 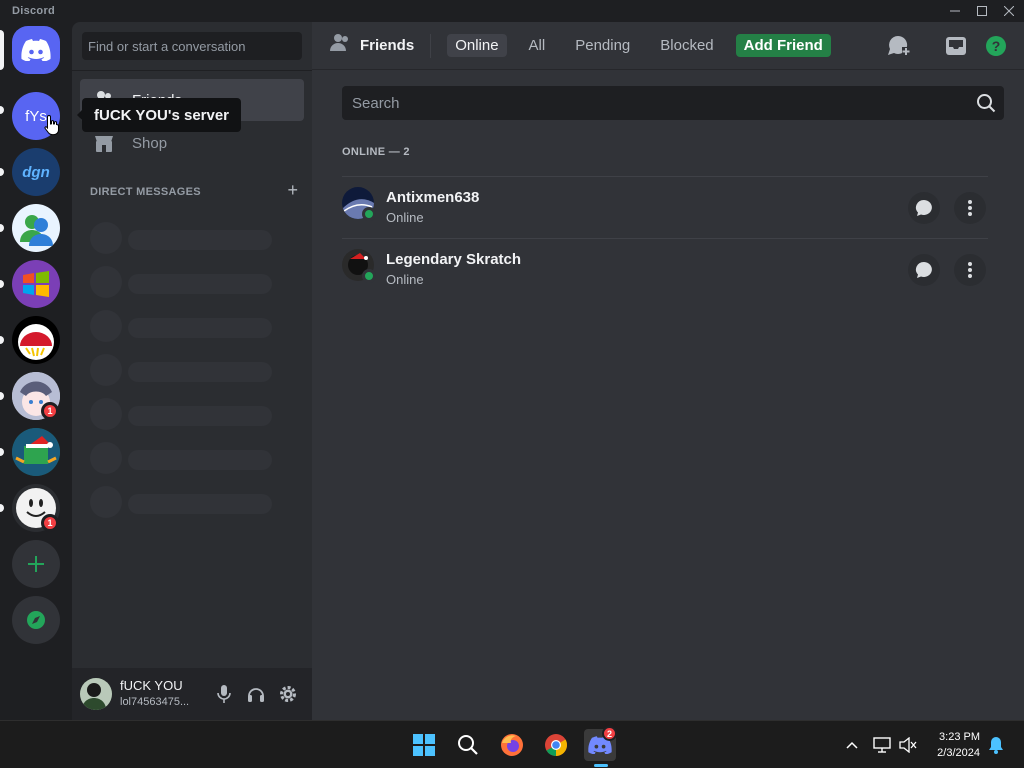 I want to click on friend-row: Legendary Skratch Online, so click(x=665, y=269).